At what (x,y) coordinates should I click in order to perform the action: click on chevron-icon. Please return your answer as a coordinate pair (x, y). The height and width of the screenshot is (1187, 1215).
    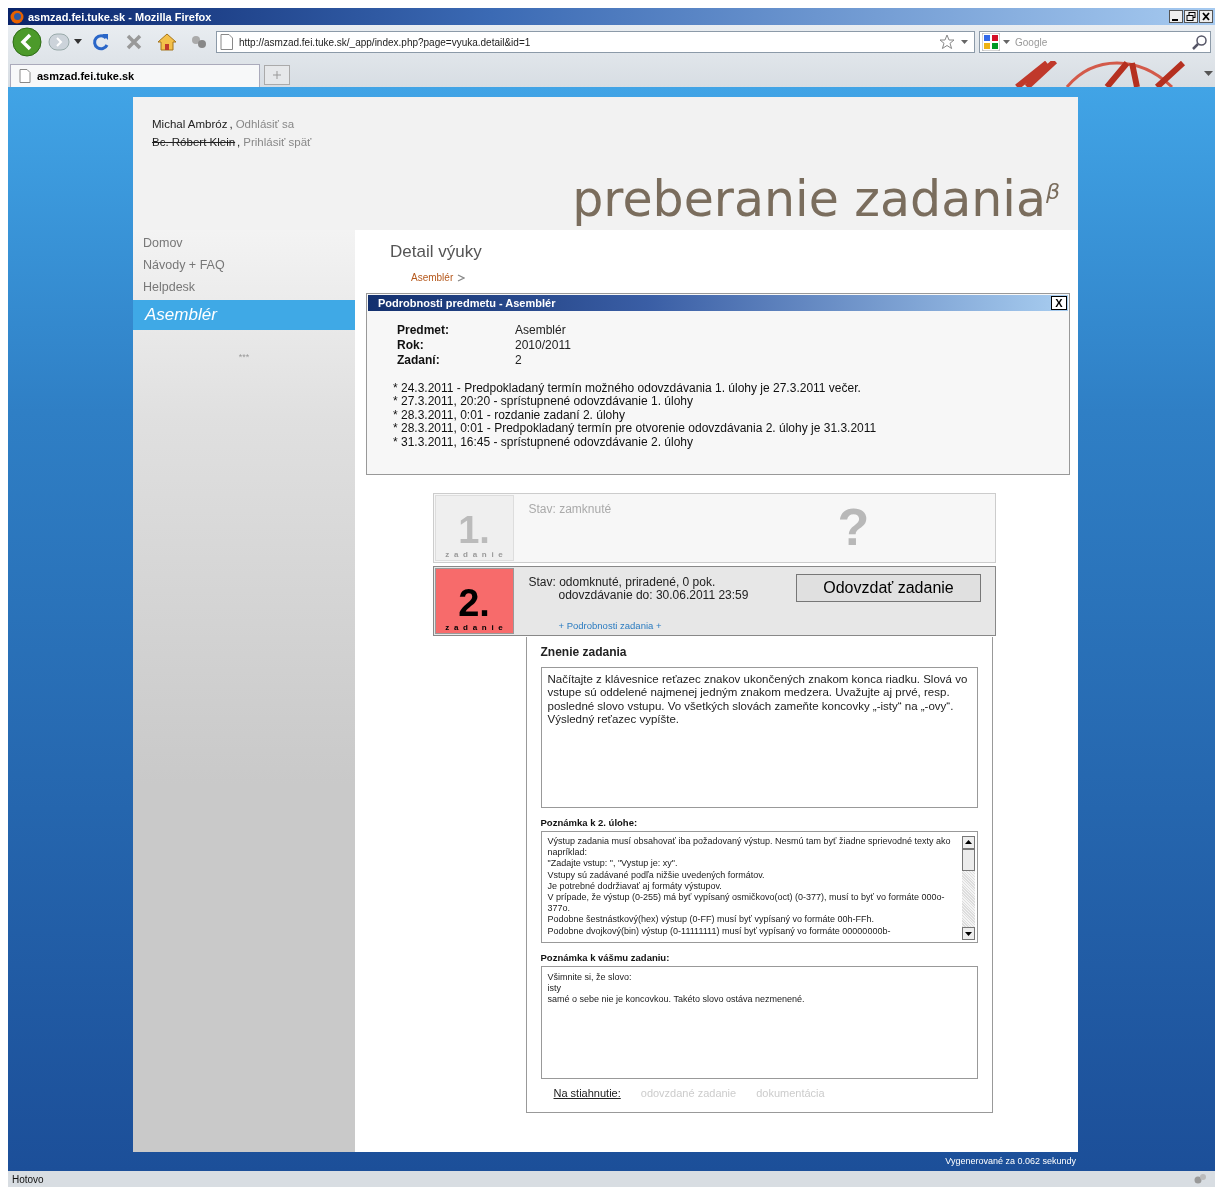
    Looking at the image, I should click on (461, 277).